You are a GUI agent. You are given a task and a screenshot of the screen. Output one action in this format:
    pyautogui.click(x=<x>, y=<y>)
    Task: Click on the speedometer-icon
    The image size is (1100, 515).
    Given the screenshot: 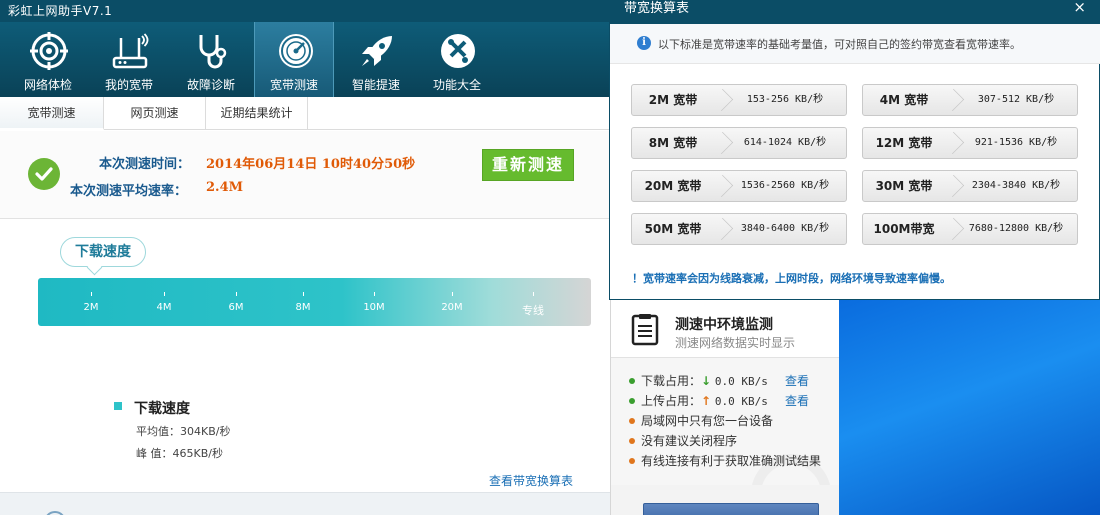 What is the action you would take?
    pyautogui.click(x=296, y=51)
    